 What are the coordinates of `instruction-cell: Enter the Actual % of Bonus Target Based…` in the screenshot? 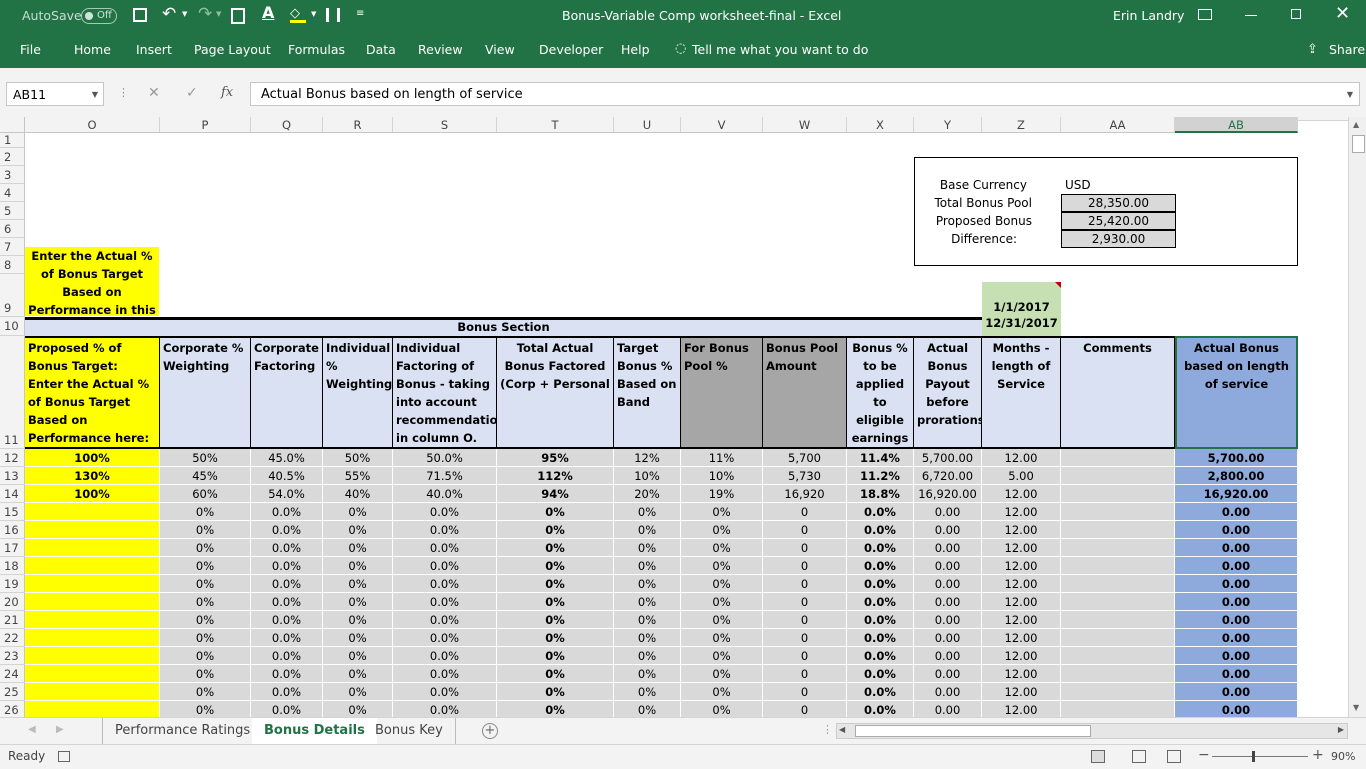 It's located at (92, 291).